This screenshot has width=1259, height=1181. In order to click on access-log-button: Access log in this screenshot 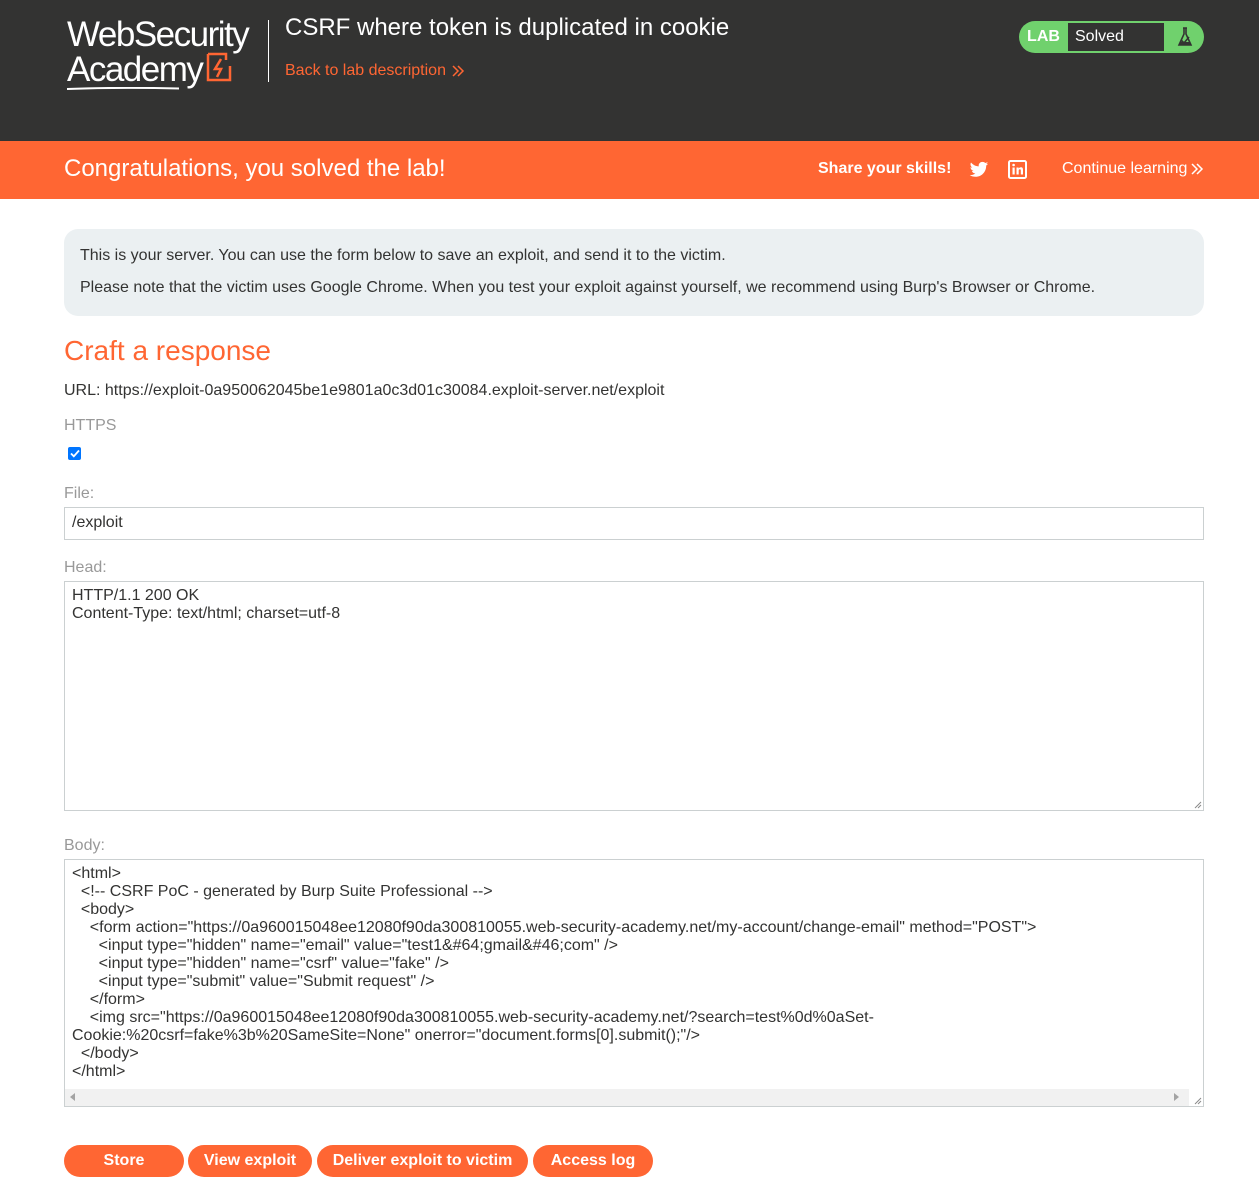, I will do `click(593, 1161)`.